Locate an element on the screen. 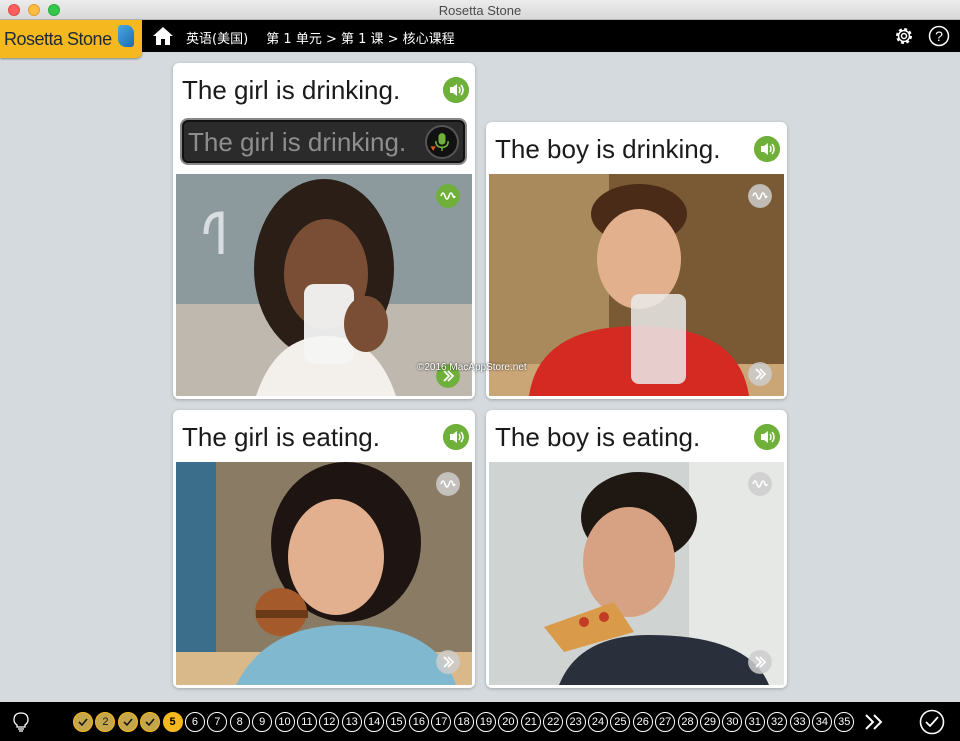 The height and width of the screenshot is (741, 960). gear-icon is located at coordinates (904, 36).